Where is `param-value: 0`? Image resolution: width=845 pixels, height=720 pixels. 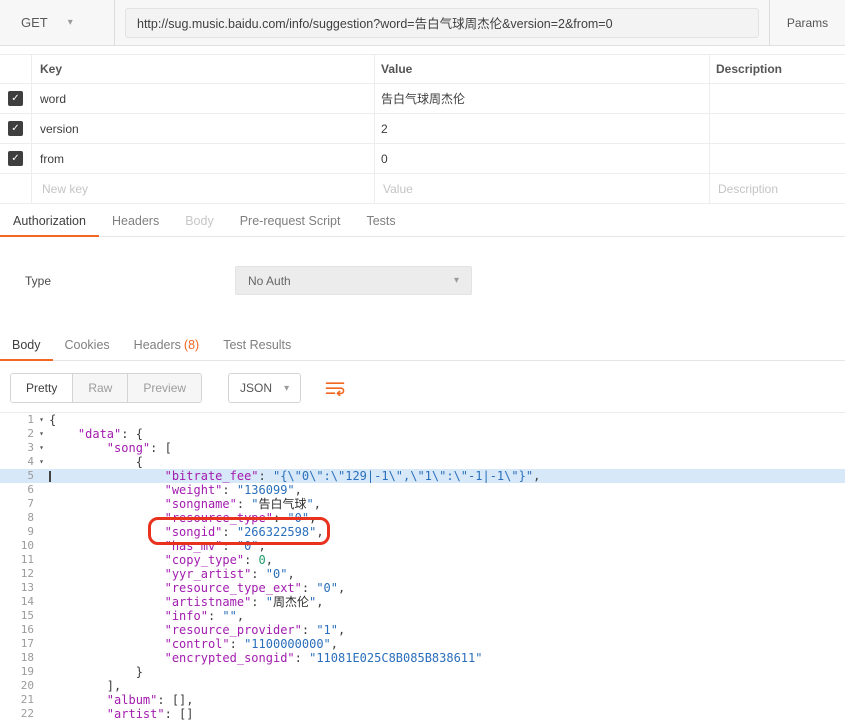 param-value: 0 is located at coordinates (542, 158).